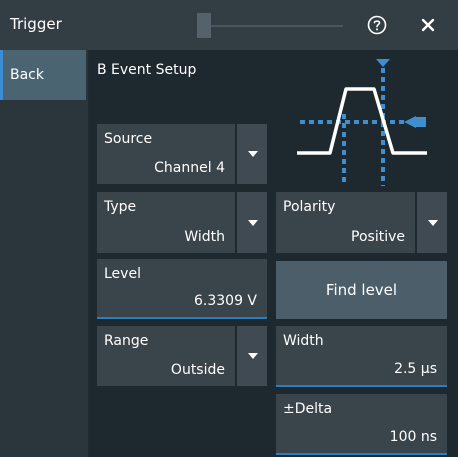 This screenshot has height=457, width=458. I want to click on polarity-dropdown-button, so click(432, 222).